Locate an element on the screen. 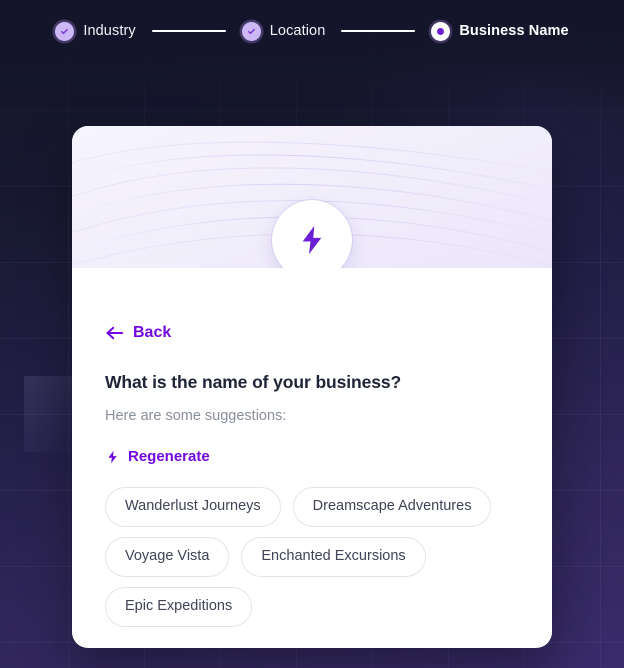 Image resolution: width=624 pixels, height=668 pixels. stepper-step-location: Location is located at coordinates (283, 31).